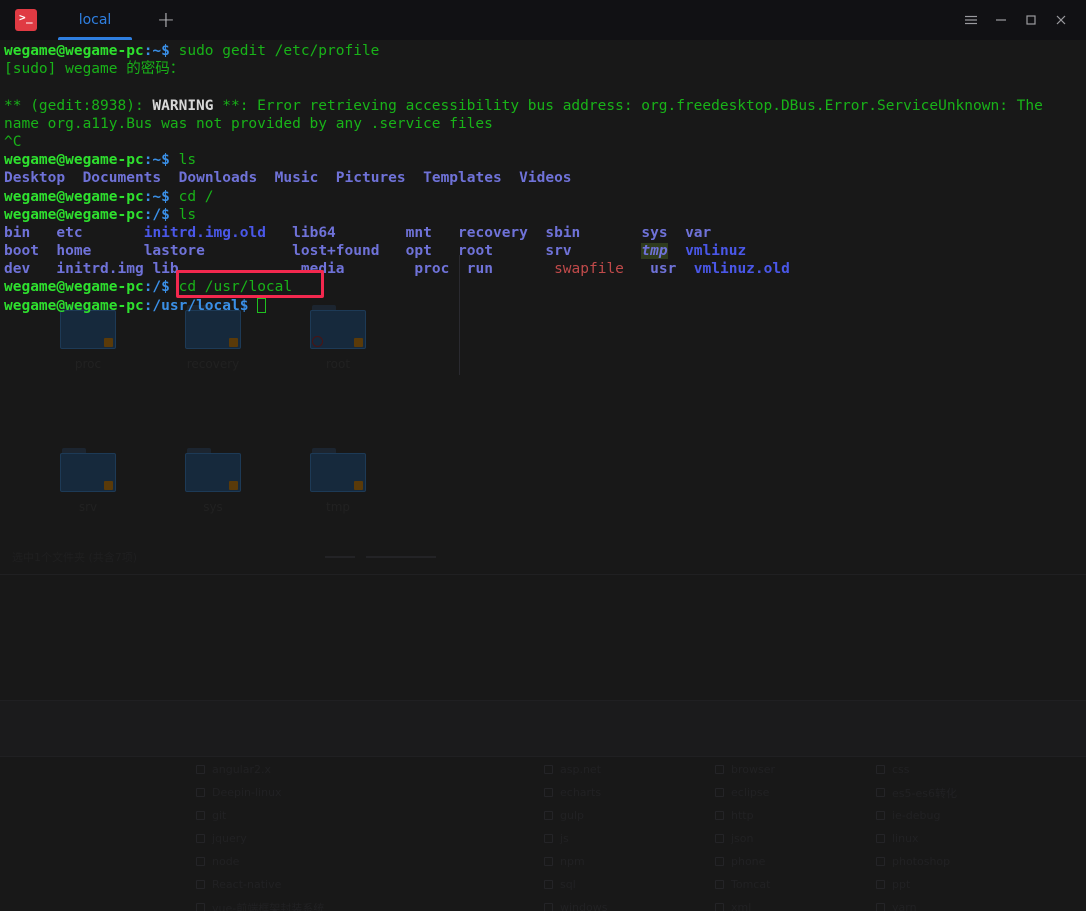  Describe the element at coordinates (581, 769) in the screenshot. I see `ghost-checkbox-label: asp.net` at that location.